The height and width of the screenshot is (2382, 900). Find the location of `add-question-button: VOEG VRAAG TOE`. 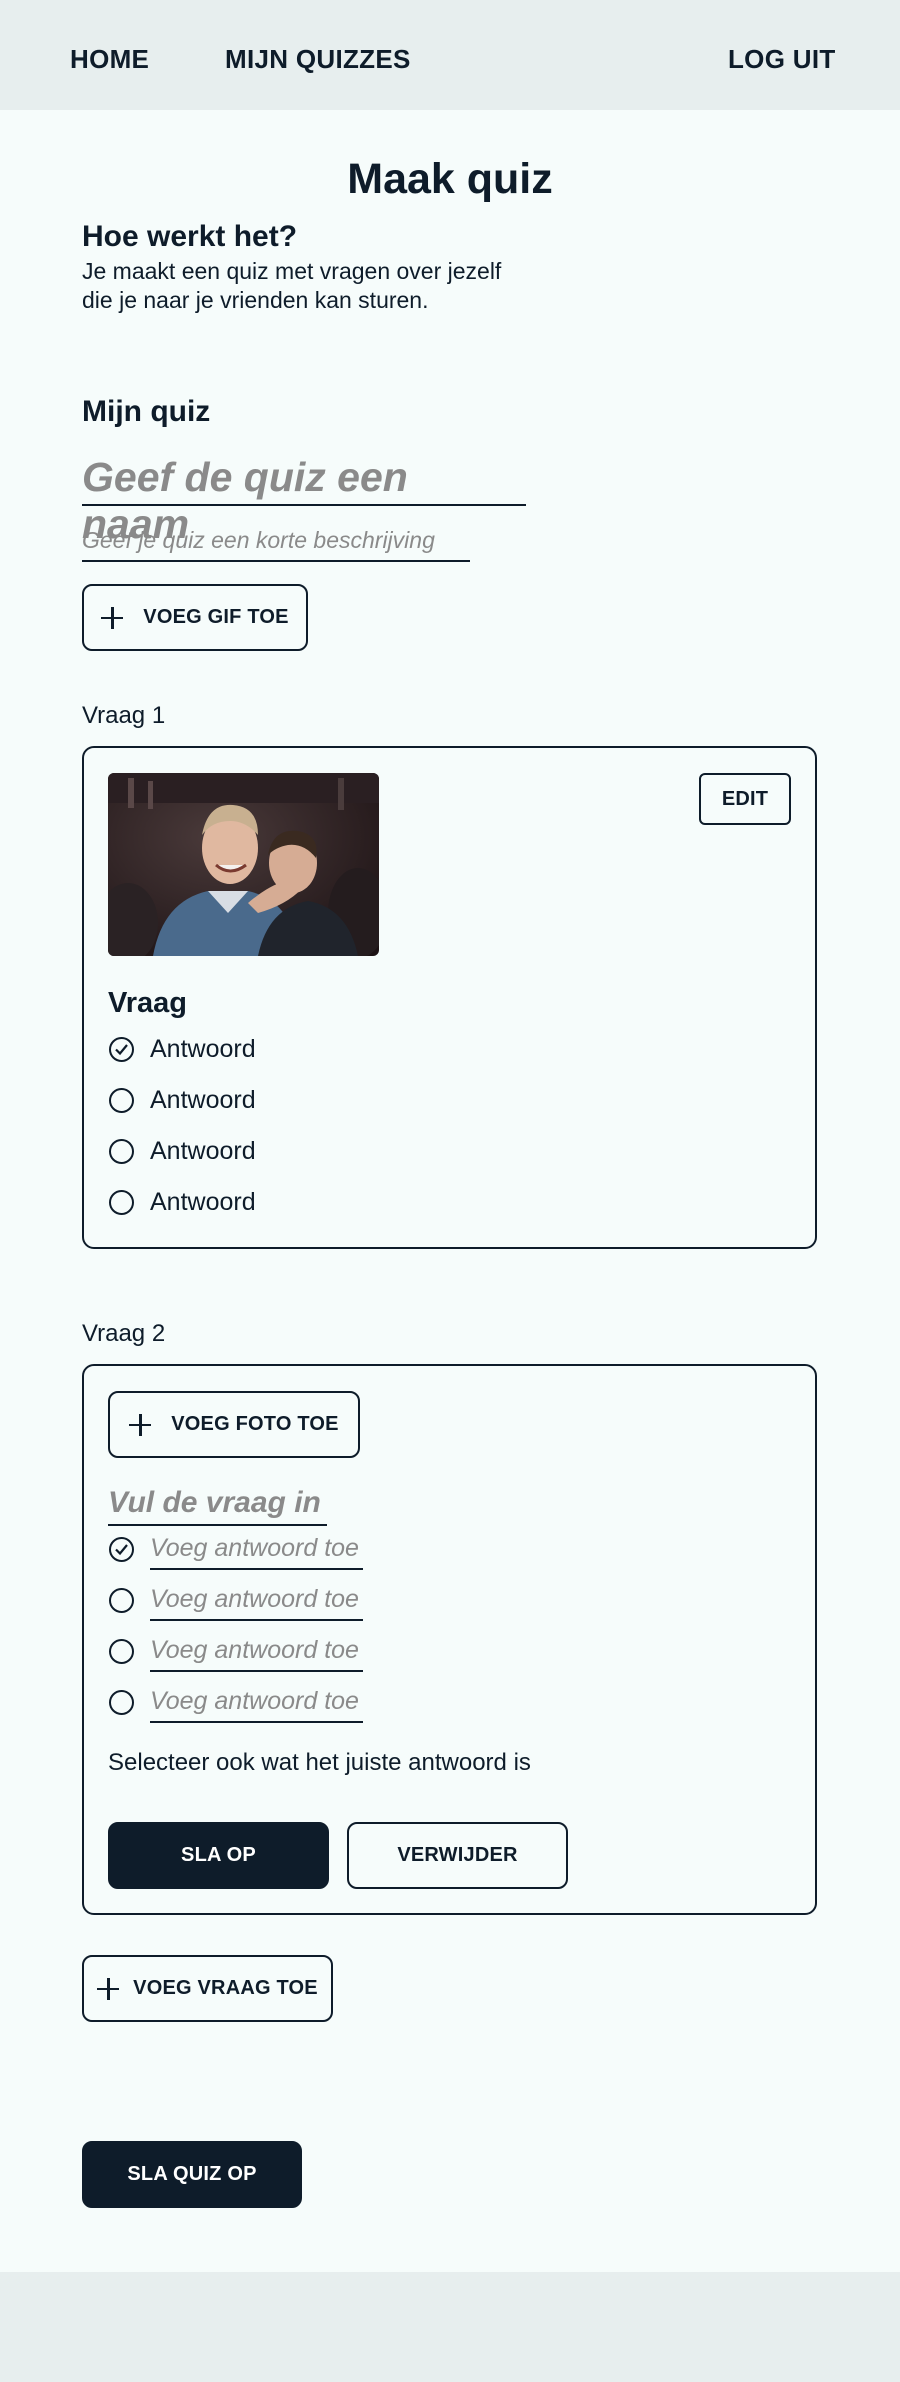

add-question-button: VOEG VRAAG TOE is located at coordinates (207, 1988).